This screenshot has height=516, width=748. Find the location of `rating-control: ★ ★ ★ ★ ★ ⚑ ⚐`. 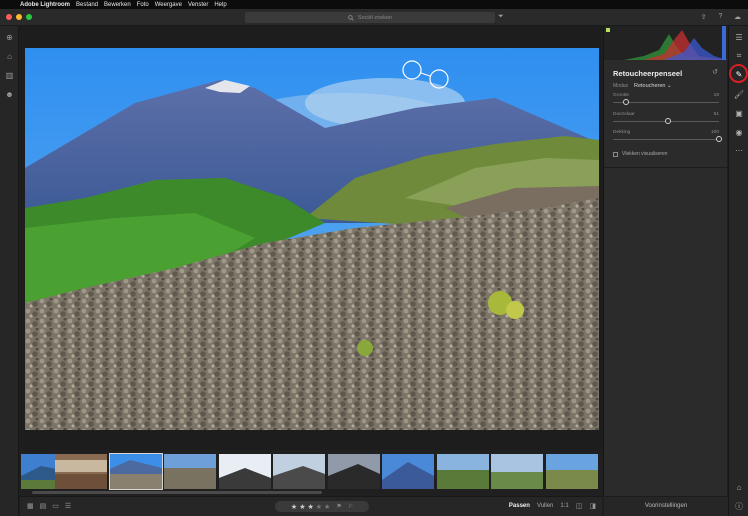

rating-control: ★ ★ ★ ★ ★ ⚑ ⚐ is located at coordinates (322, 506).